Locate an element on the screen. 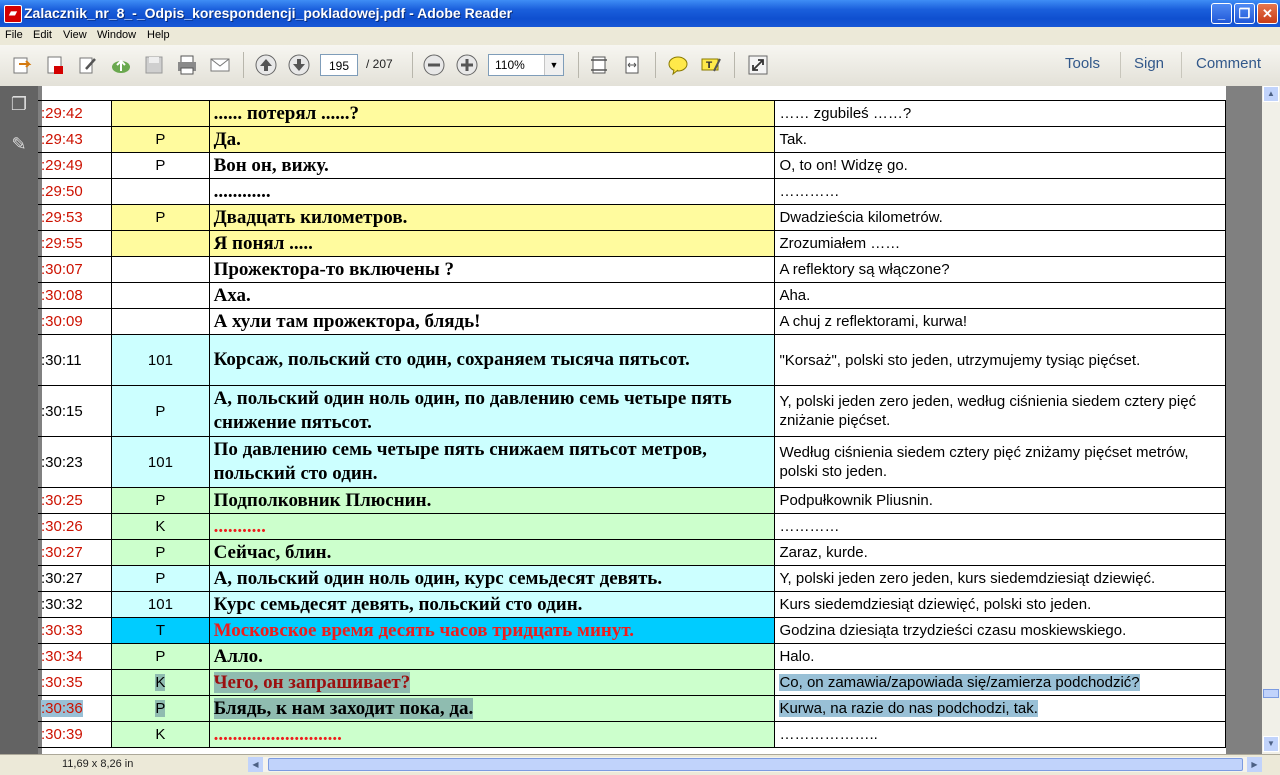  transcript-row: :29:43 P Да. Tak. is located at coordinates (632, 139).